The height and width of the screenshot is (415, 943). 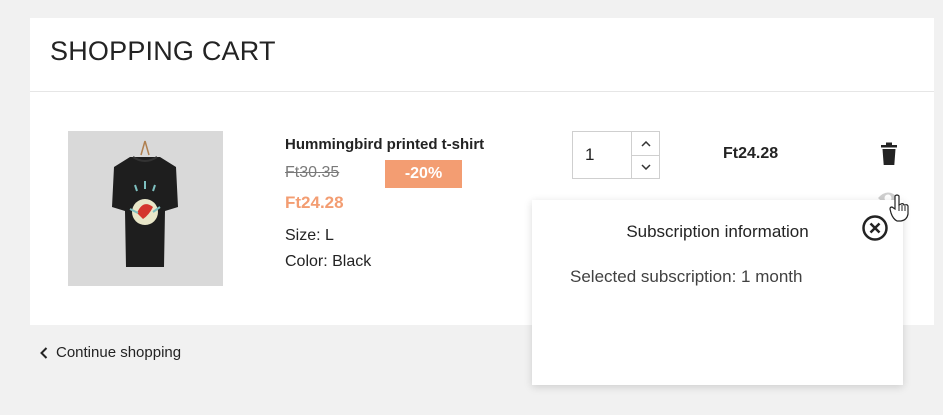 I want to click on close-icon, so click(x=875, y=228).